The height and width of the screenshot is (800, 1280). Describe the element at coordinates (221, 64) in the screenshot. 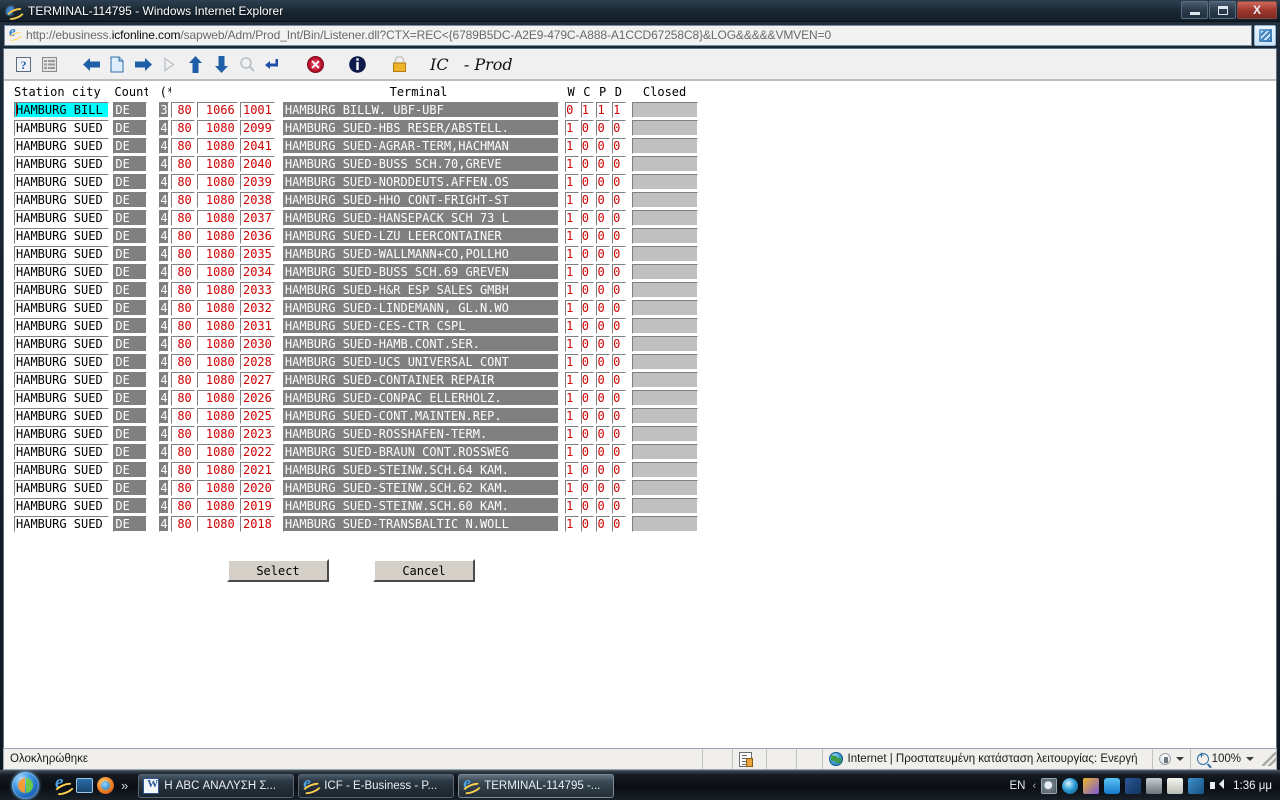

I see `down-arrow-icon` at that location.